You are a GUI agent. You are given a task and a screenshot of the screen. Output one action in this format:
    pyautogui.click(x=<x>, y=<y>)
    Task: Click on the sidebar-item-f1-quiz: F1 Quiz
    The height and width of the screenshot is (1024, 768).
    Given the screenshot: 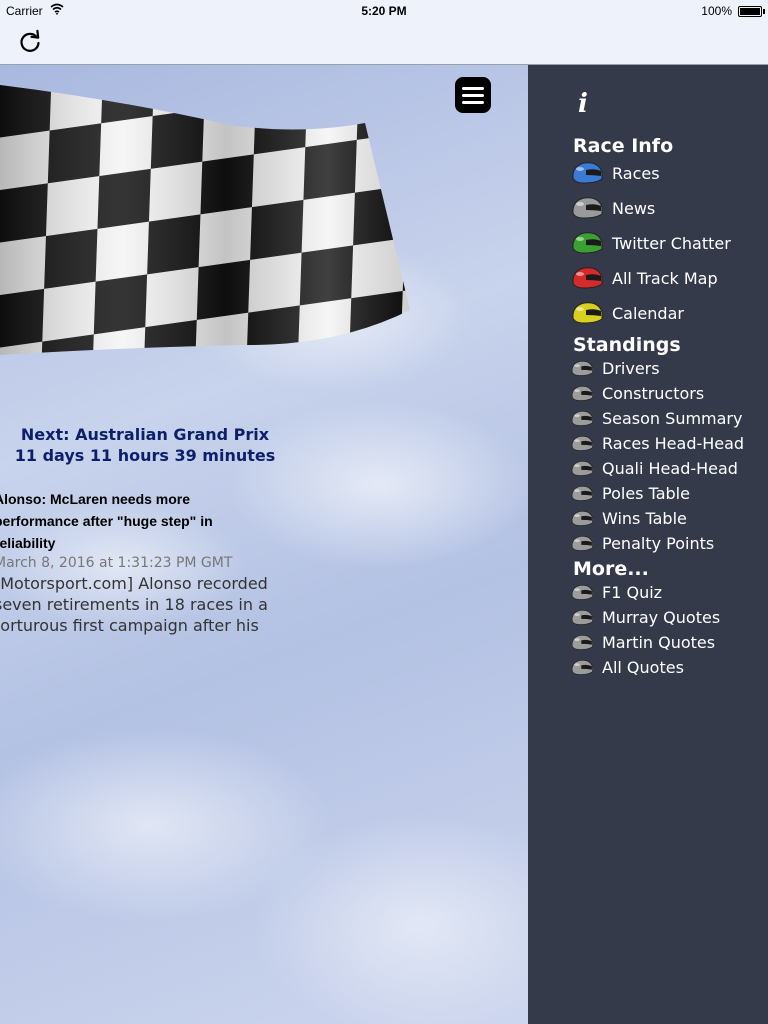 What is the action you would take?
    pyautogui.click(x=616, y=592)
    